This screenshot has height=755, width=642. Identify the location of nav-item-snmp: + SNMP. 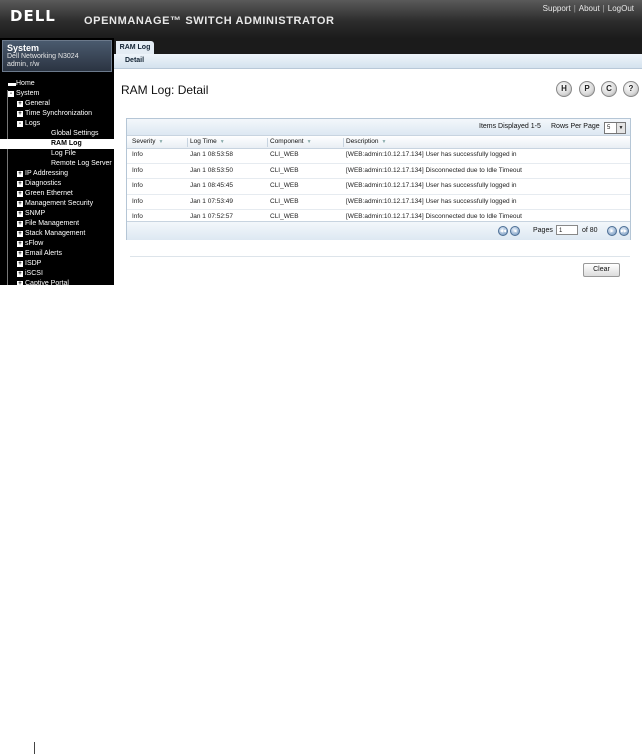
(57, 214).